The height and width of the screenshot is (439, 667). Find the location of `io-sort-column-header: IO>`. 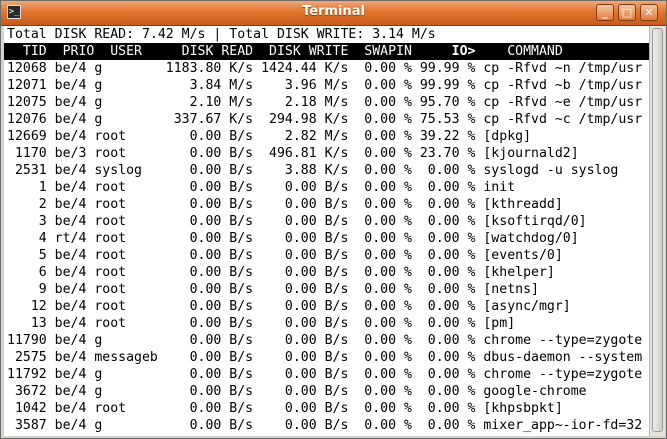

io-sort-column-header: IO> is located at coordinates (463, 51).